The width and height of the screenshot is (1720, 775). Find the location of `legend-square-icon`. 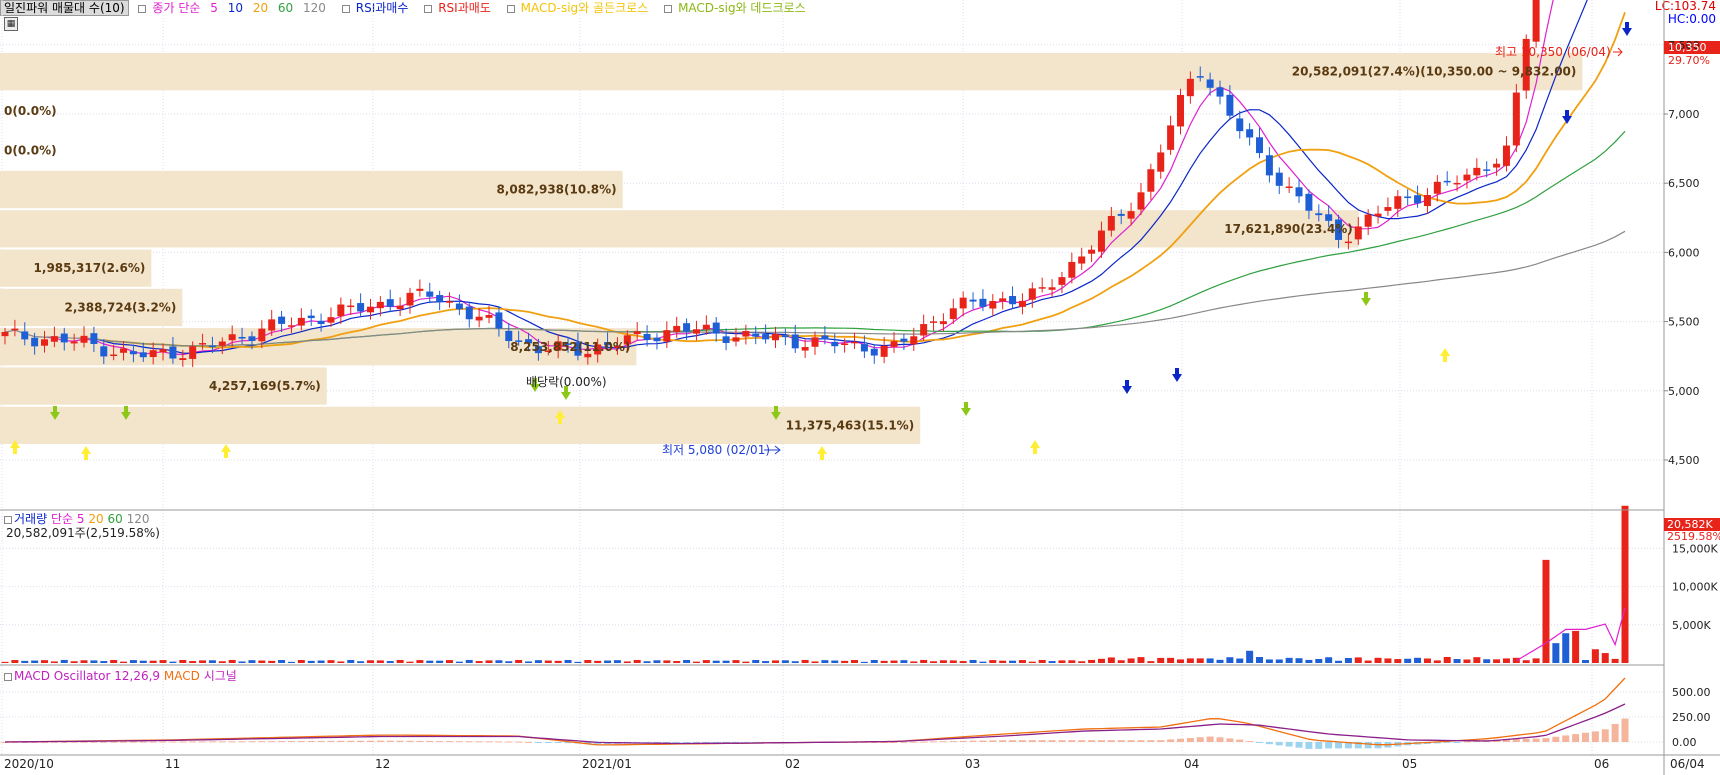

legend-square-icon is located at coordinates (8, 519).